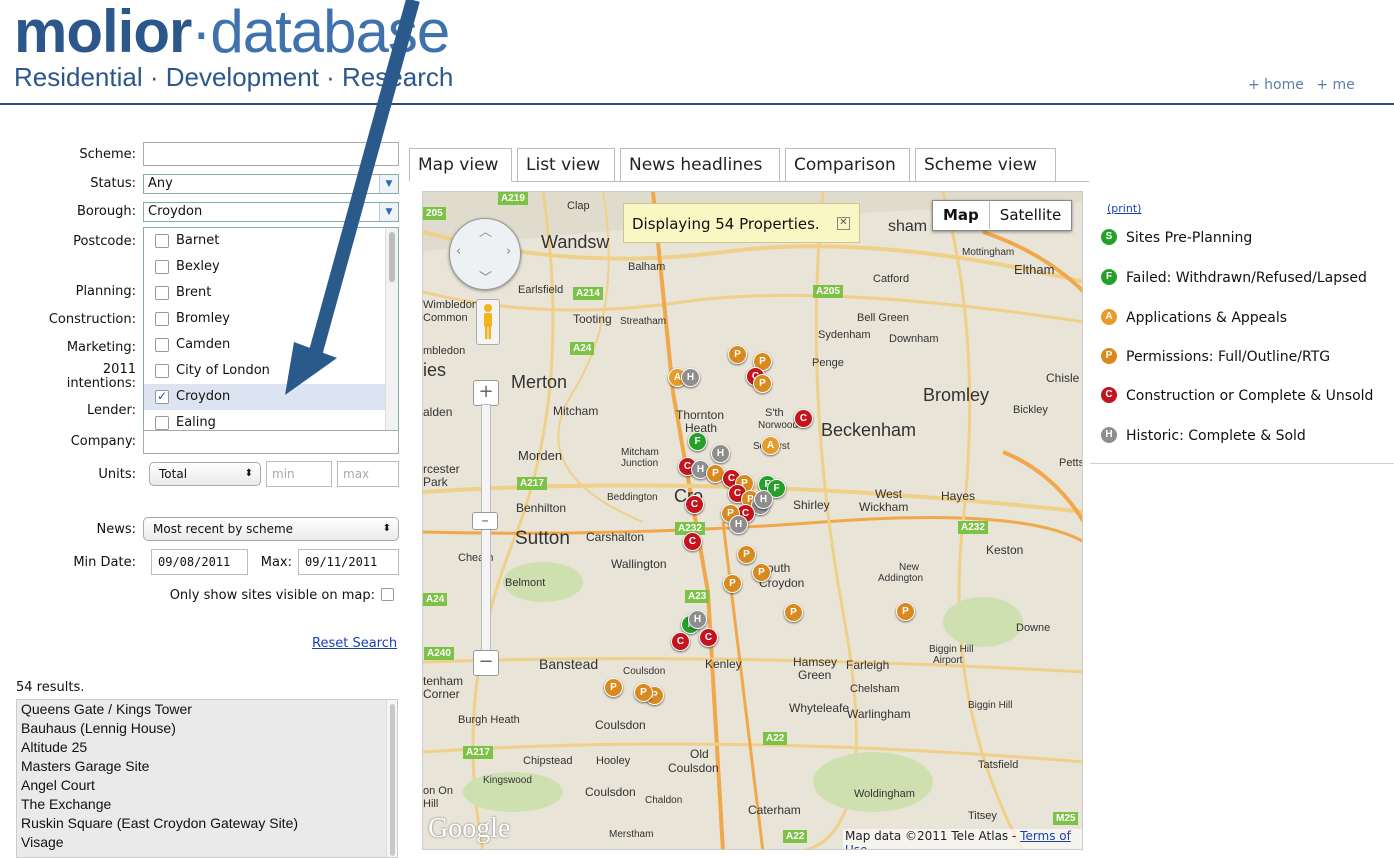  Describe the element at coordinates (207, 804) in the screenshot. I see `list-item: The Exchange` at that location.